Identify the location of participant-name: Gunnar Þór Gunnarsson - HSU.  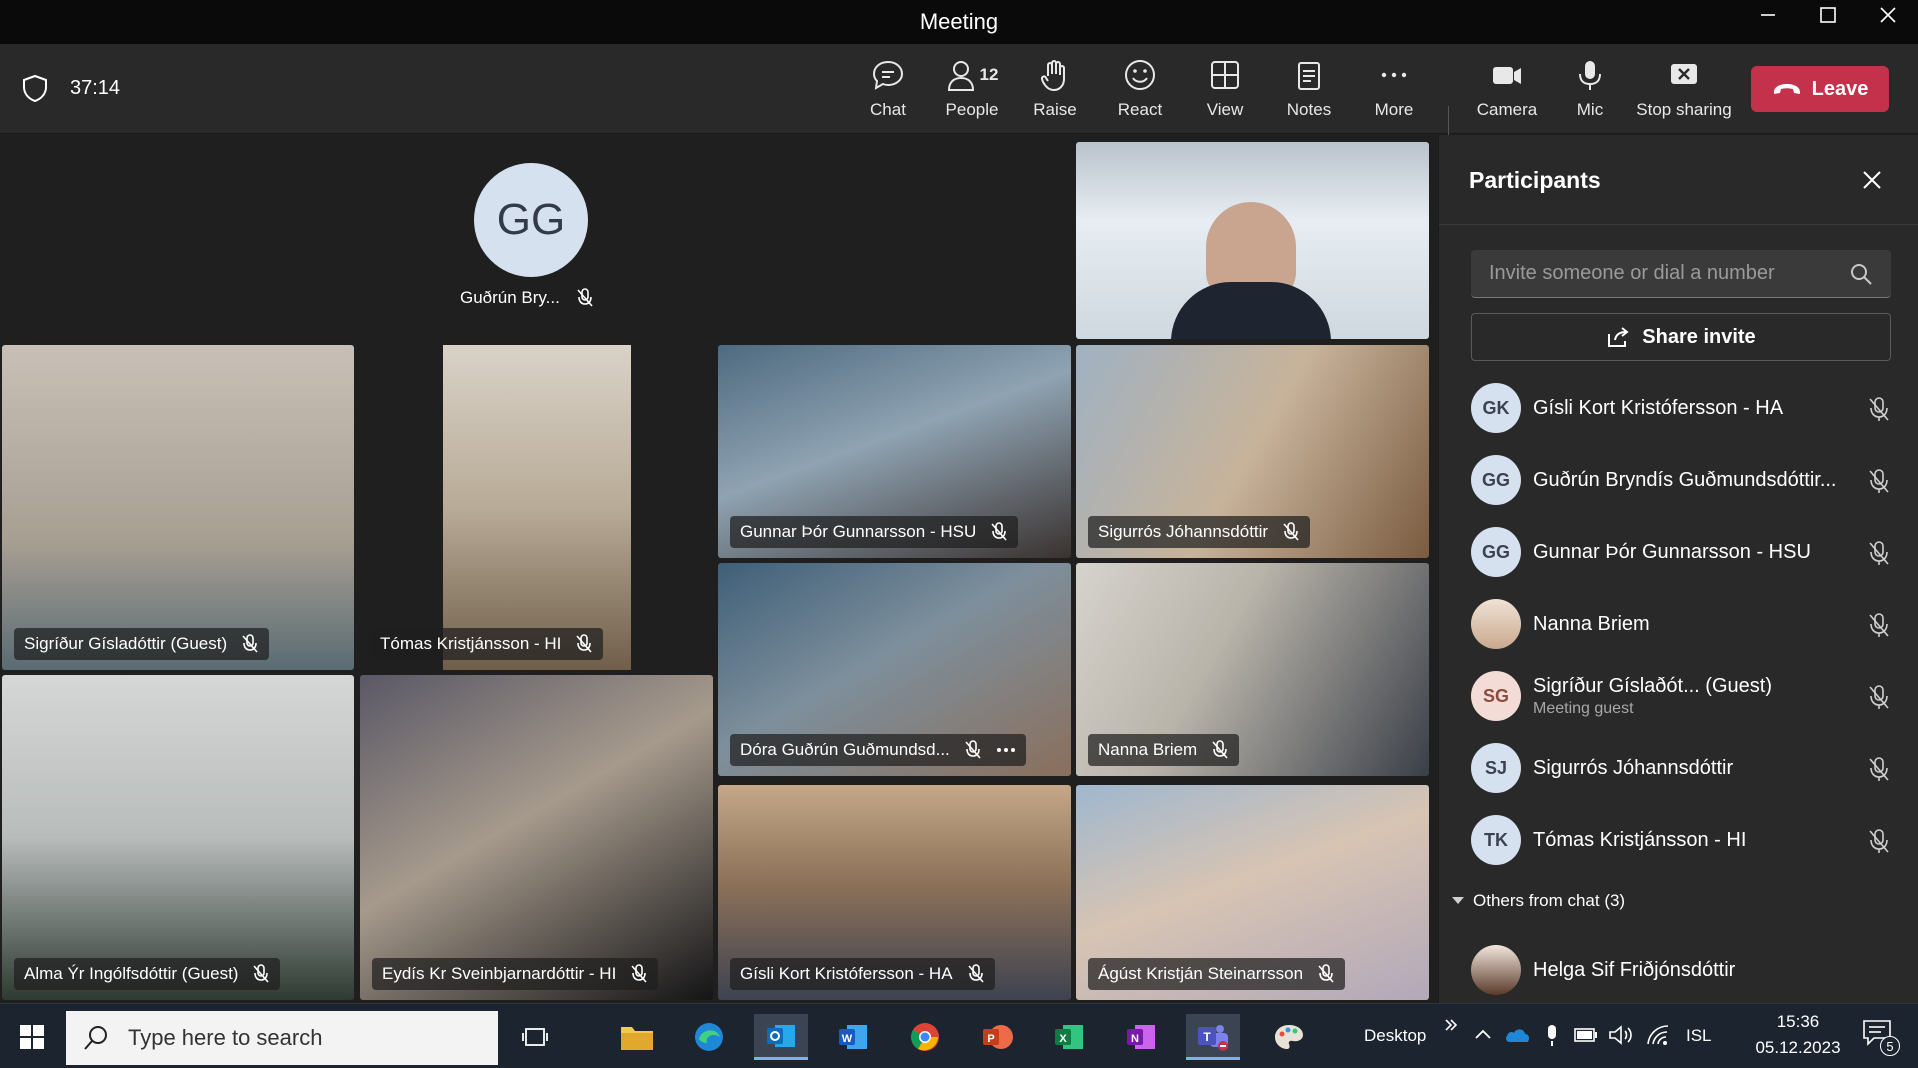
(858, 531).